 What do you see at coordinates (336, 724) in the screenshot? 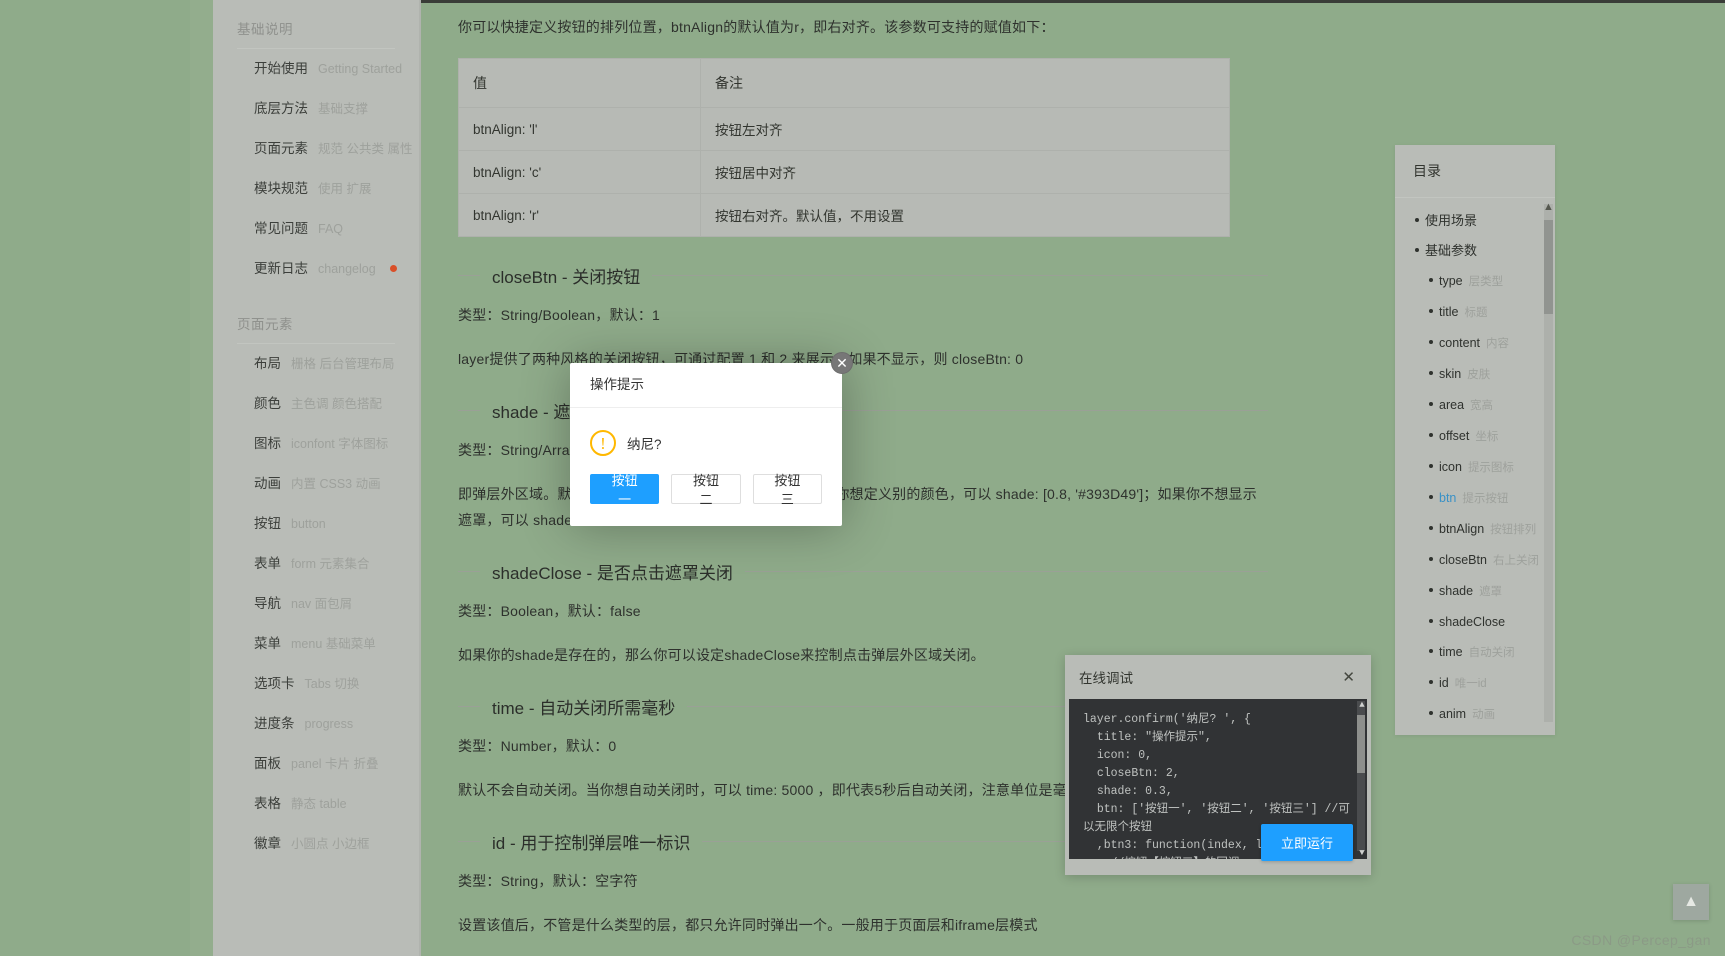
I see `sidebar-item-progress: 进度条 progress` at bounding box center [336, 724].